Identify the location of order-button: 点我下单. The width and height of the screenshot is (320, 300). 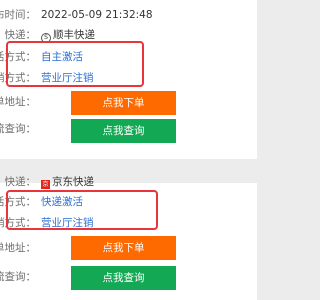
(123, 103).